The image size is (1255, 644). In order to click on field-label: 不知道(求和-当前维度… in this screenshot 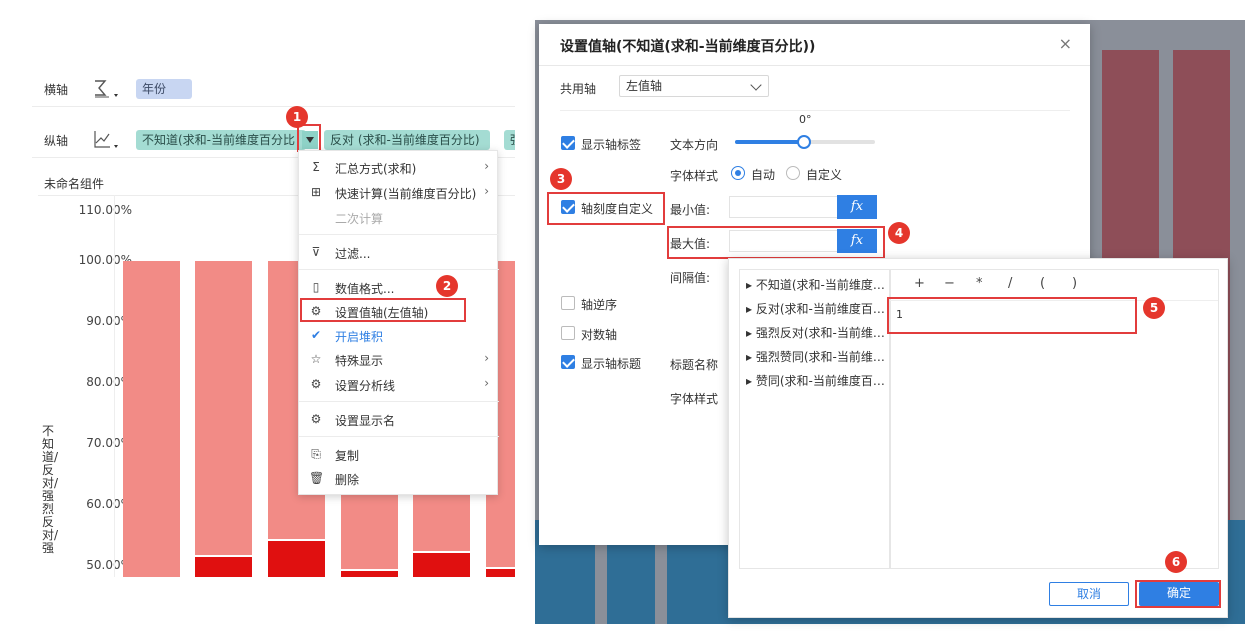, I will do `click(820, 285)`.